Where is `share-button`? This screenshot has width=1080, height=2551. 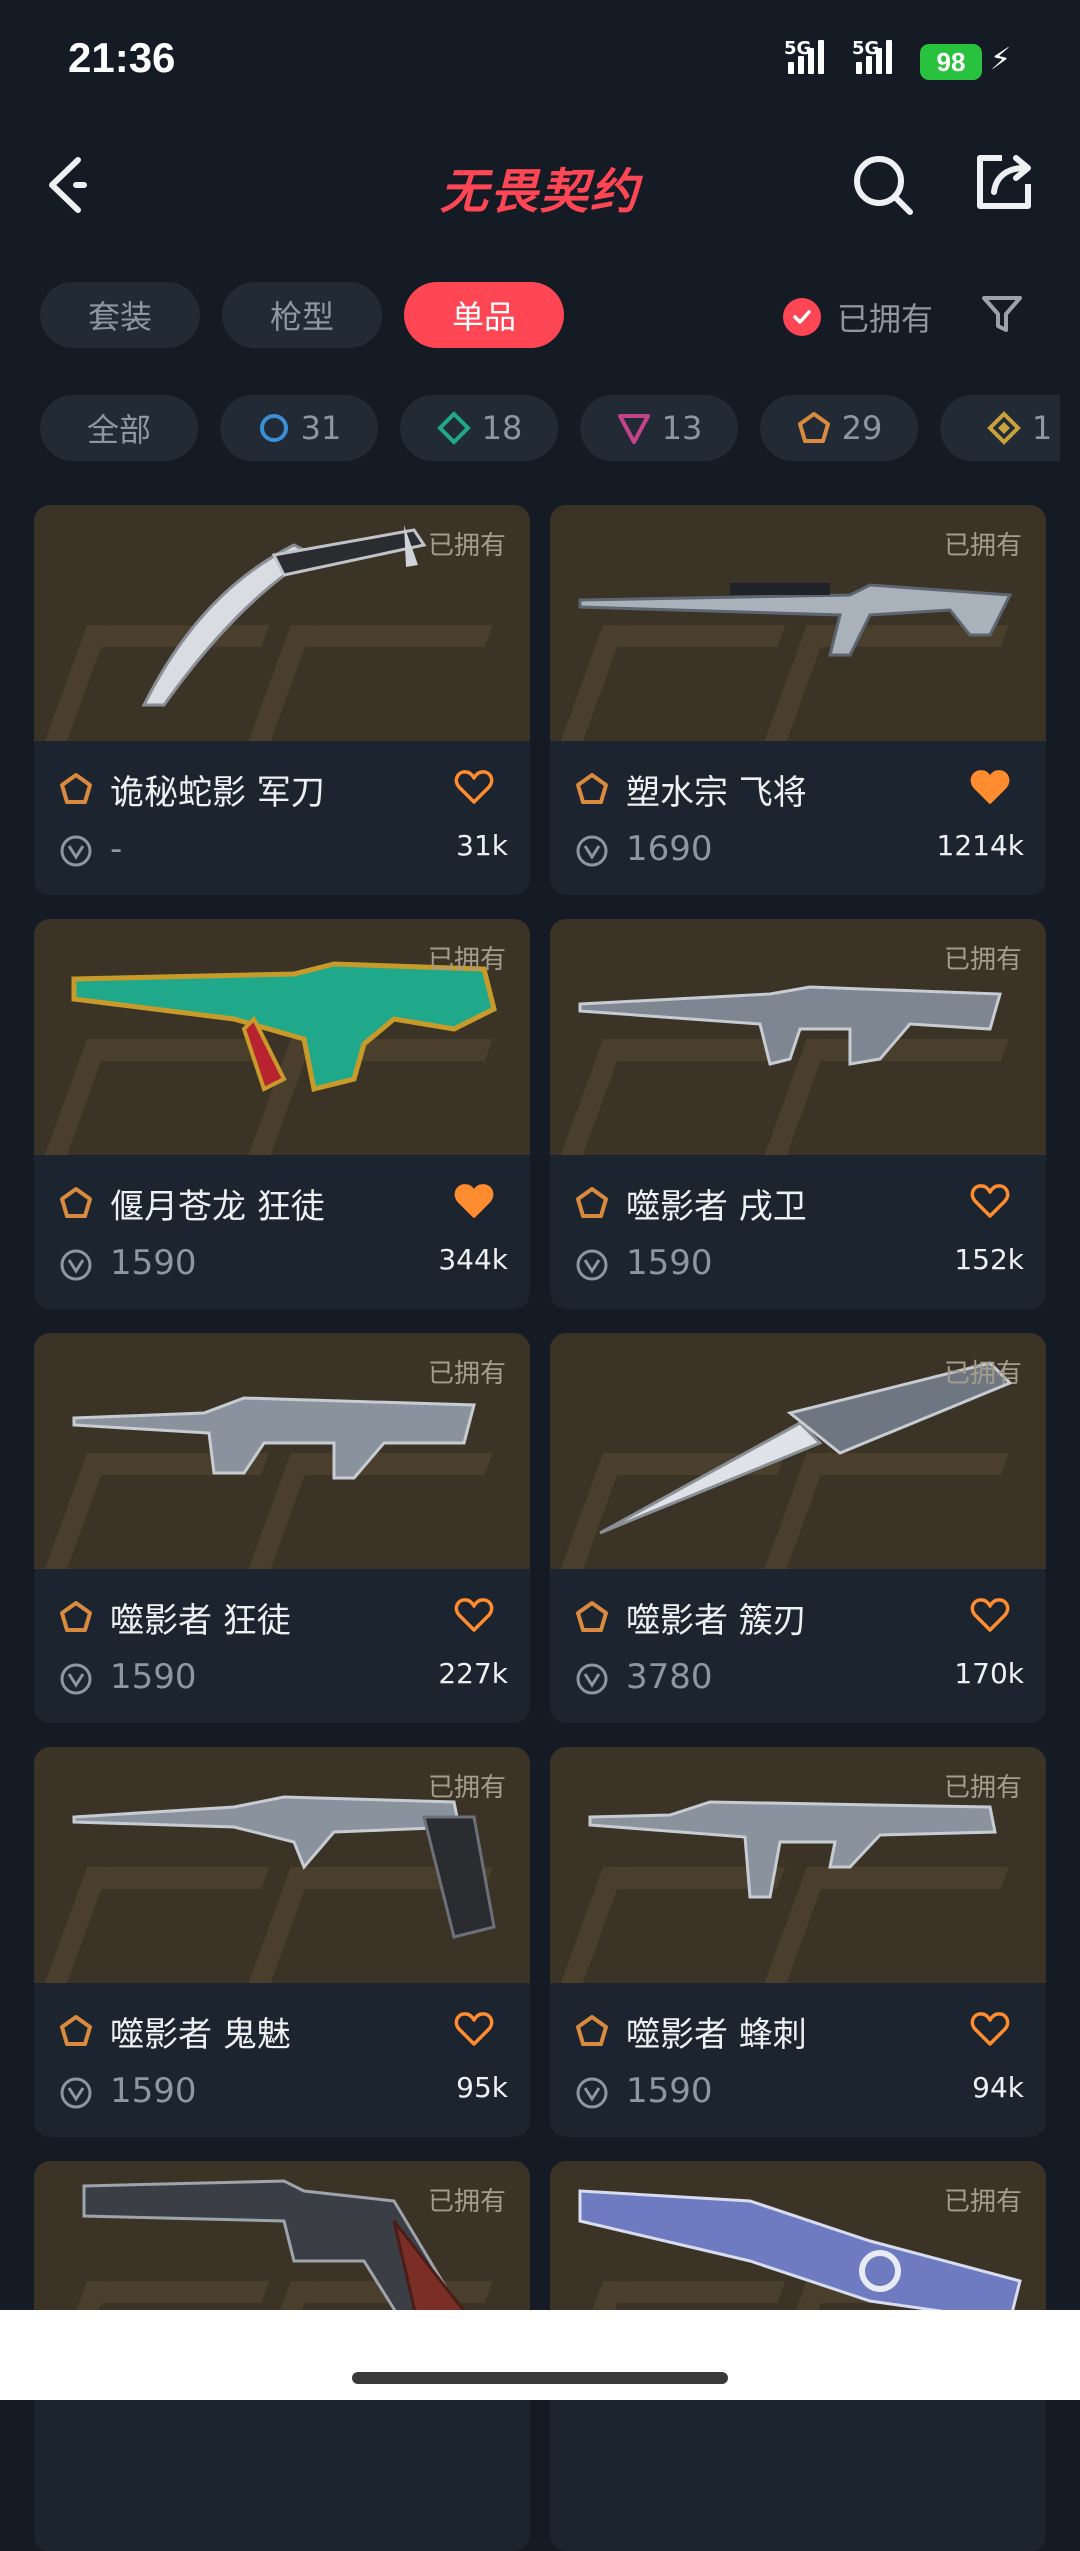 share-button is located at coordinates (1004, 182).